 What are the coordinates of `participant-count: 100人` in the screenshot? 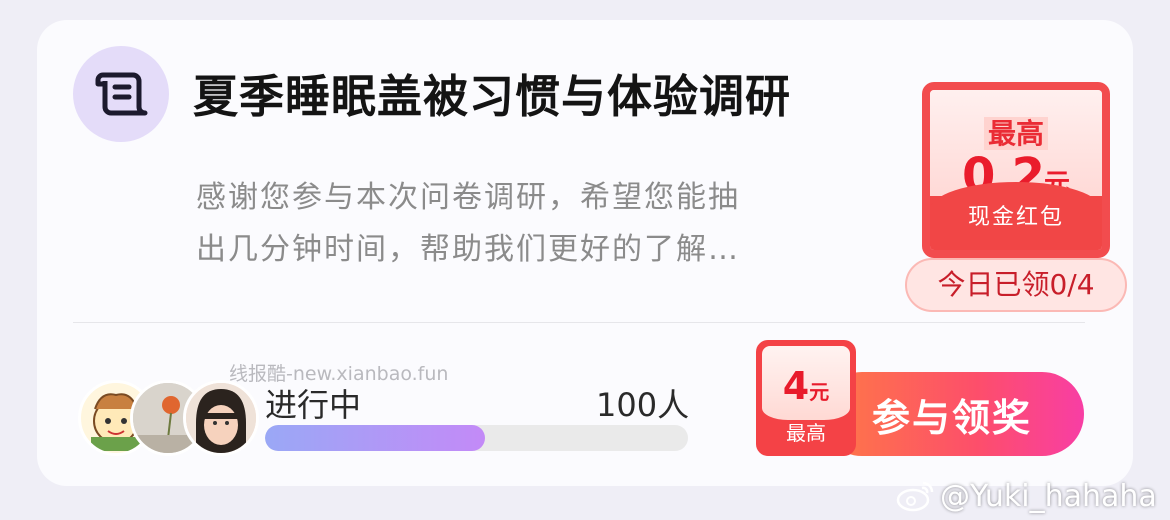 It's located at (643, 405).